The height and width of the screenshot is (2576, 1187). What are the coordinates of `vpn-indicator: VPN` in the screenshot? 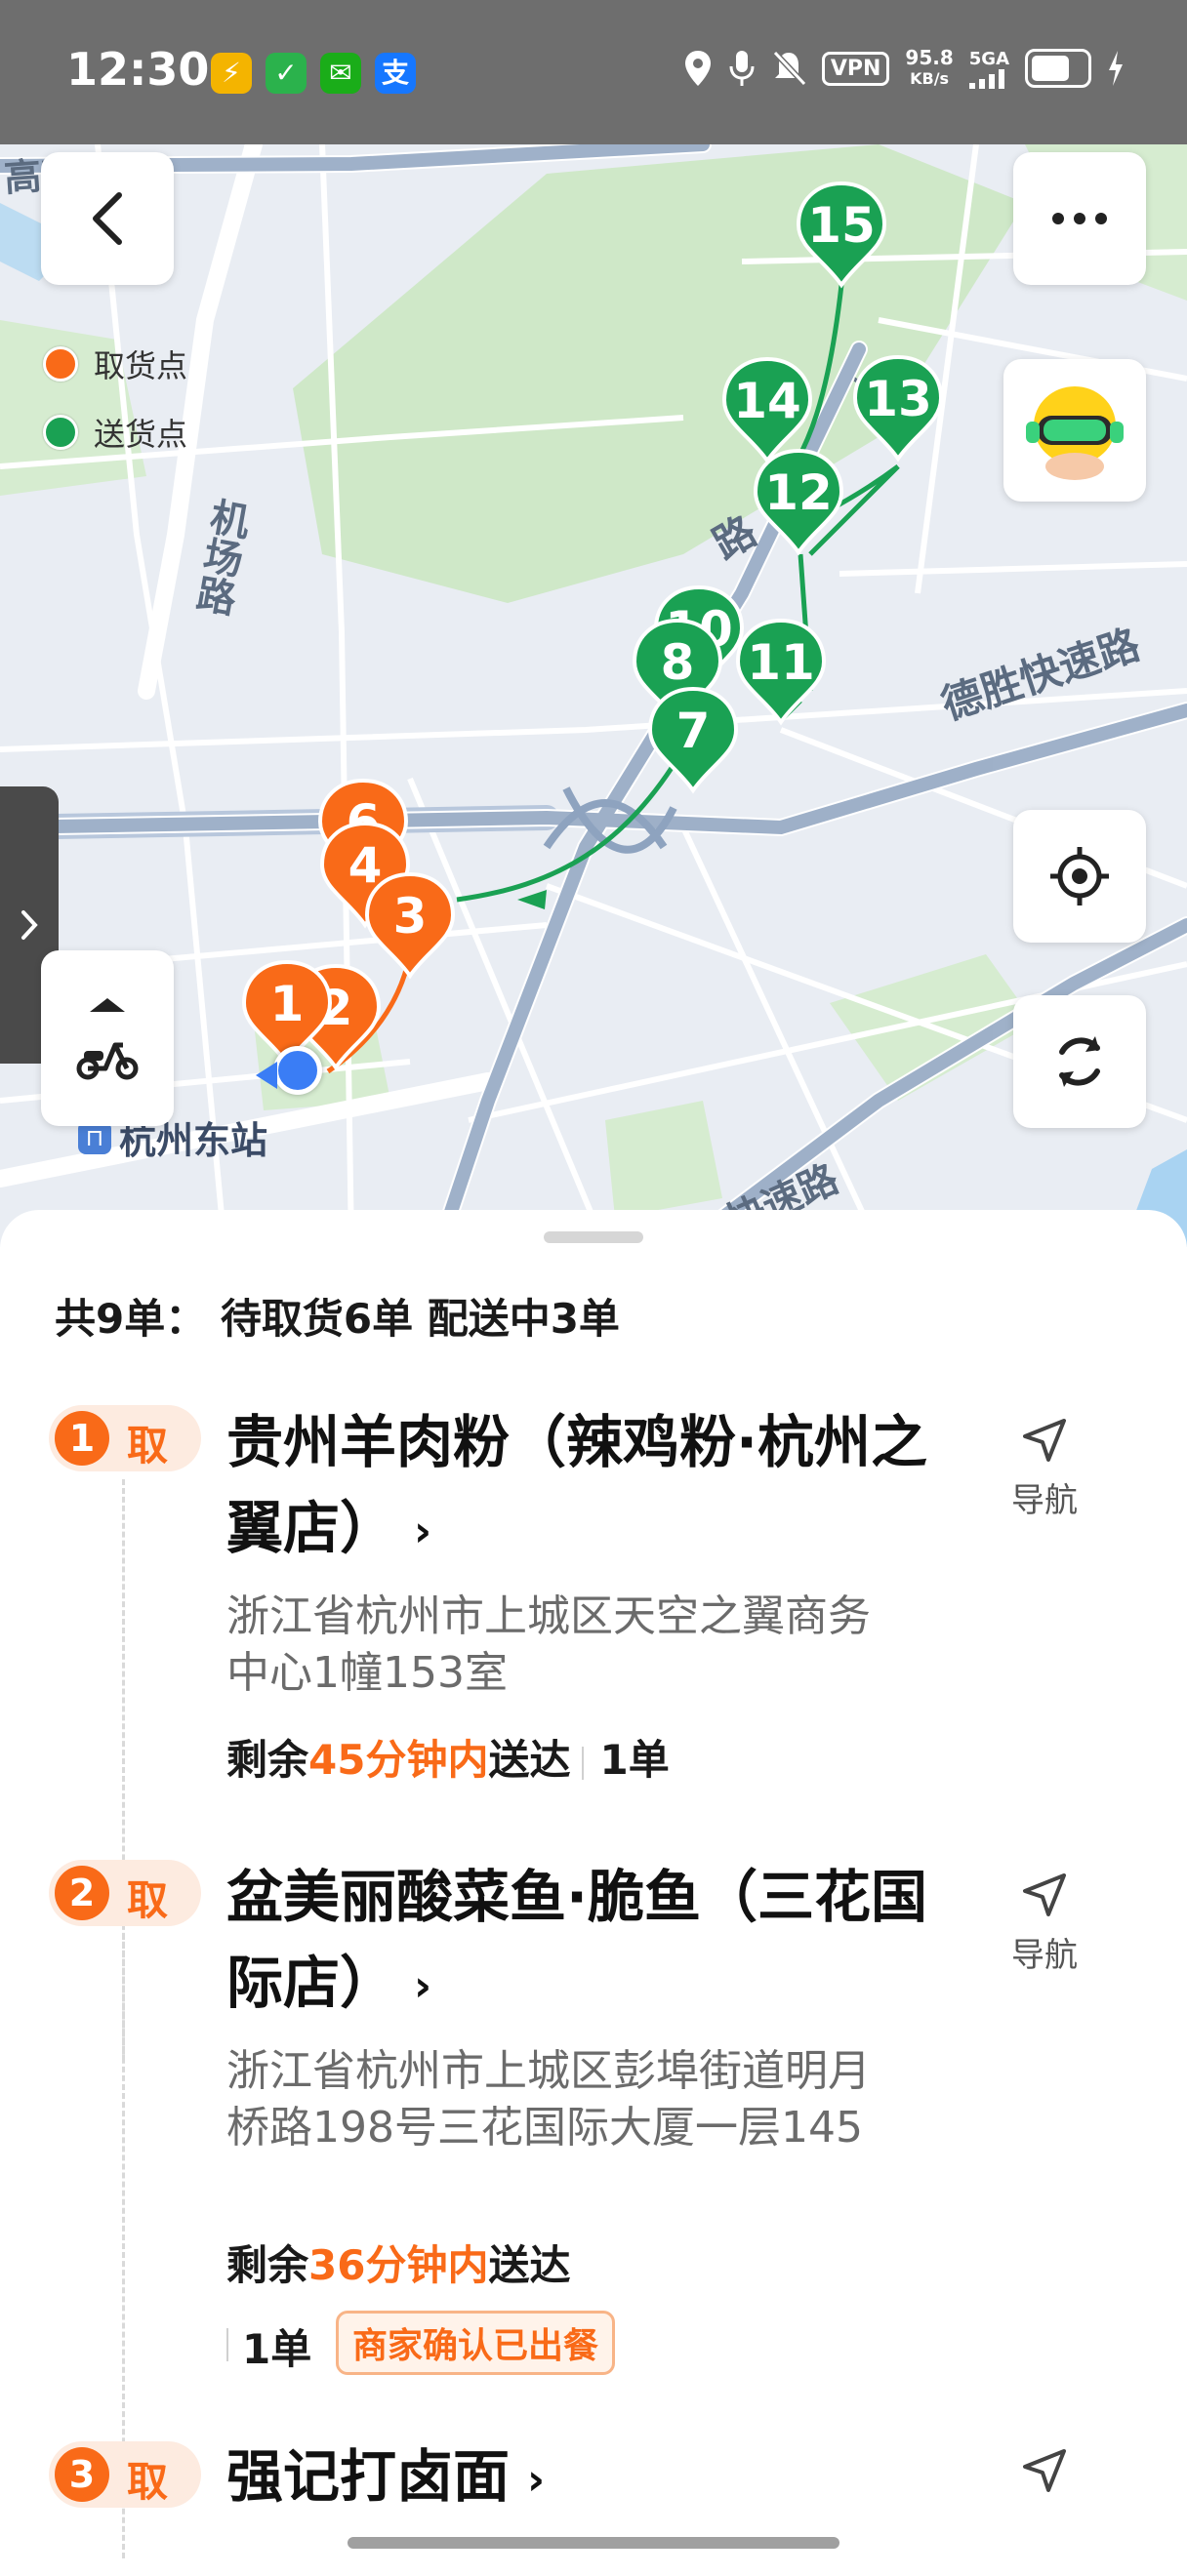 It's located at (855, 68).